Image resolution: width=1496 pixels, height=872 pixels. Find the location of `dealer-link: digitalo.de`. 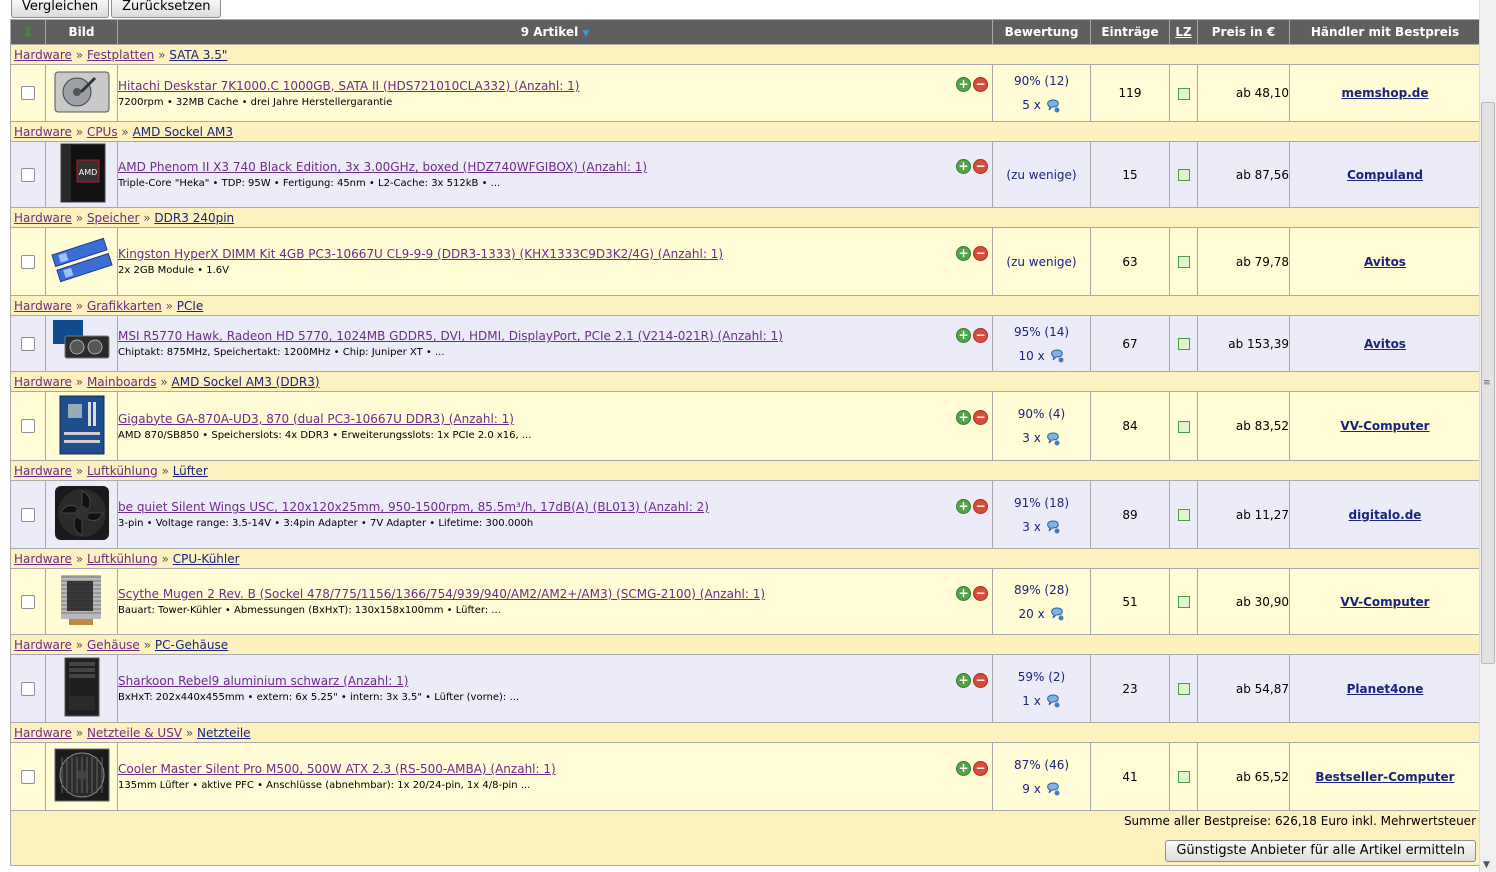

dealer-link: digitalo.de is located at coordinates (1385, 515).